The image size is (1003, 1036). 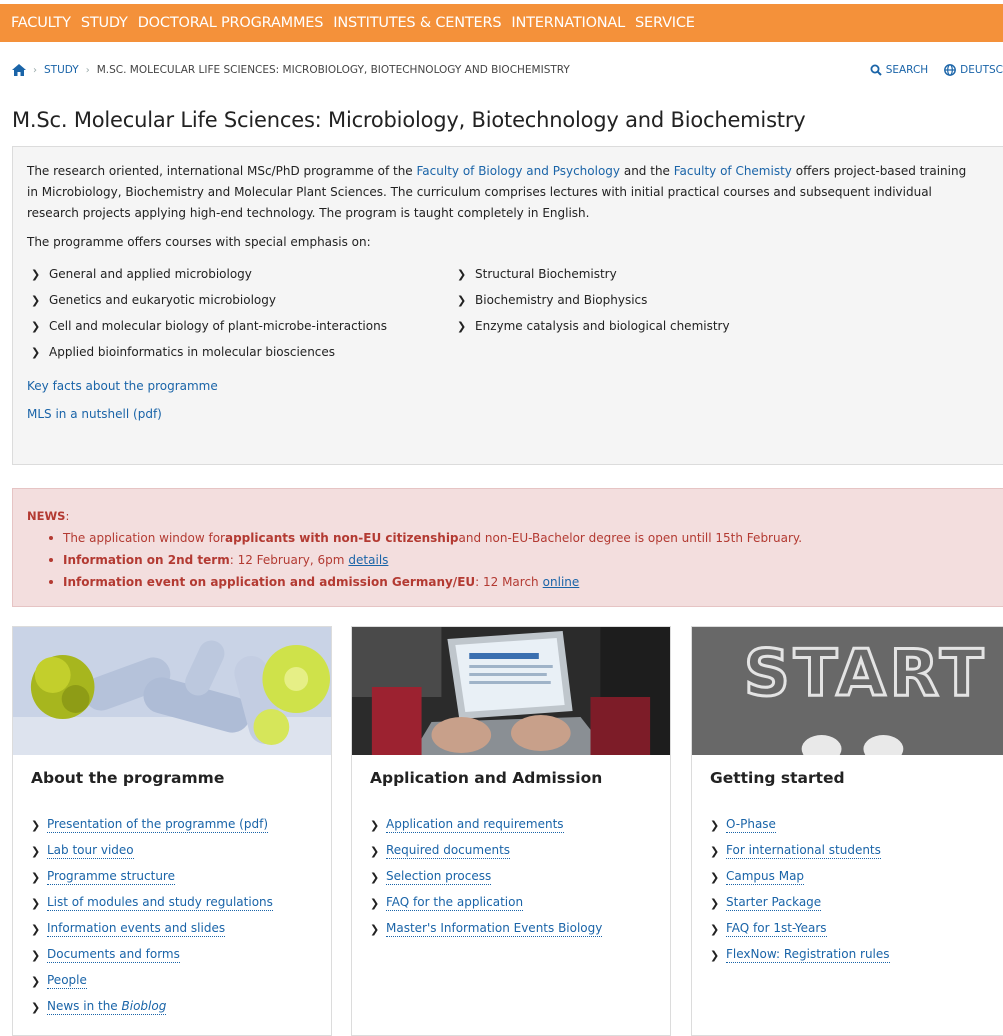 I want to click on list-item: ❯ Biochemistry and Biophysics, so click(x=683, y=300).